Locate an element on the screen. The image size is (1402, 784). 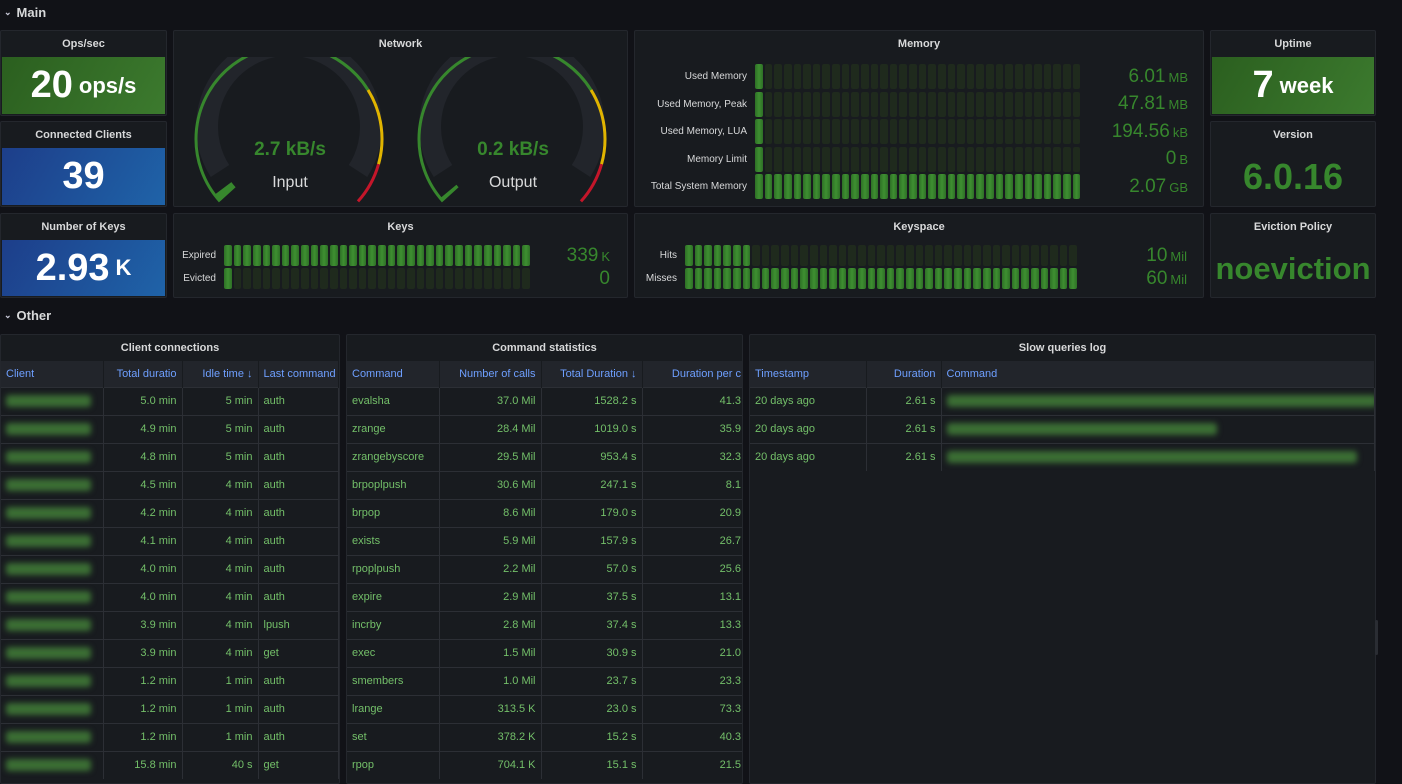
table-row: rpoplpush 2.2 Mil 57.0 s 25.6 is located at coordinates (544, 568).